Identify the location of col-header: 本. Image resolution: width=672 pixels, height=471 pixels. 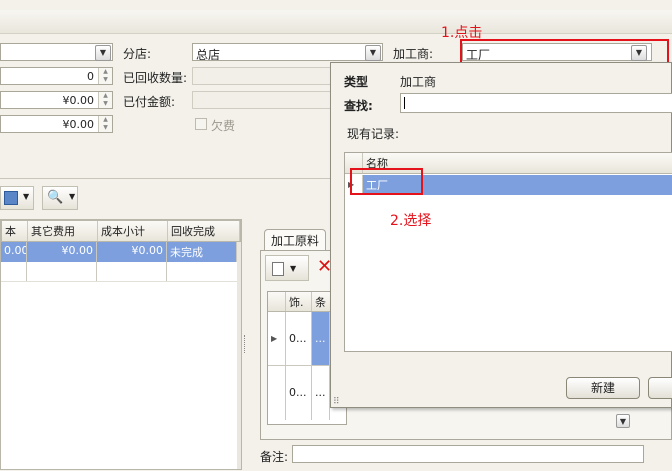
(15, 231).